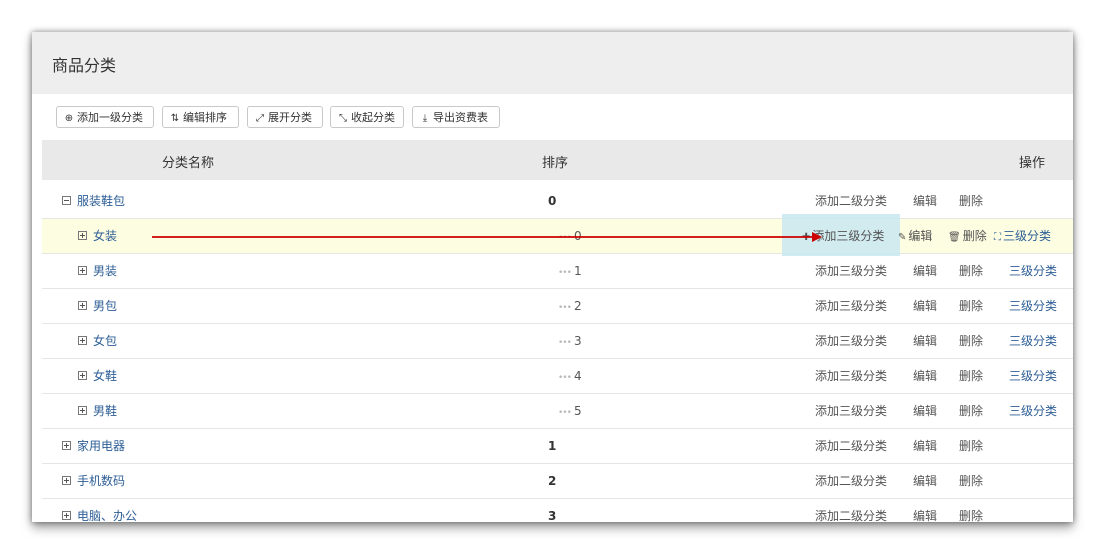  I want to click on arrow-head, so click(817, 237).